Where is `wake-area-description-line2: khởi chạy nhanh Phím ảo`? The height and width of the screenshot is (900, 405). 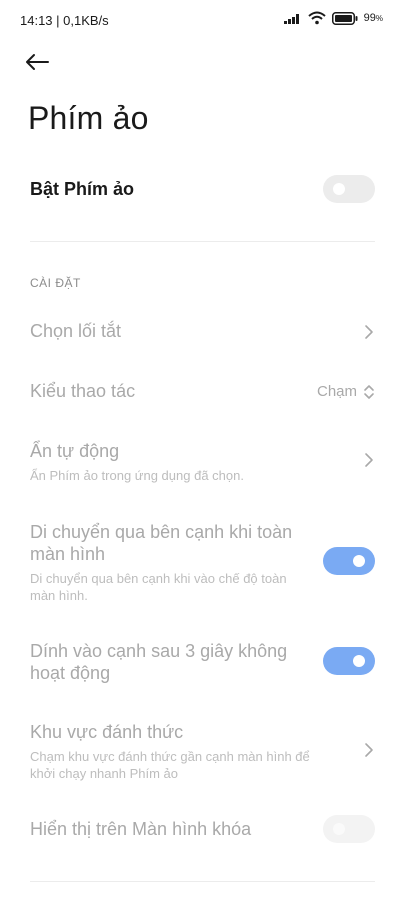
wake-area-description-line2: khởi chạy nhanh Phím ảo is located at coordinates (104, 773).